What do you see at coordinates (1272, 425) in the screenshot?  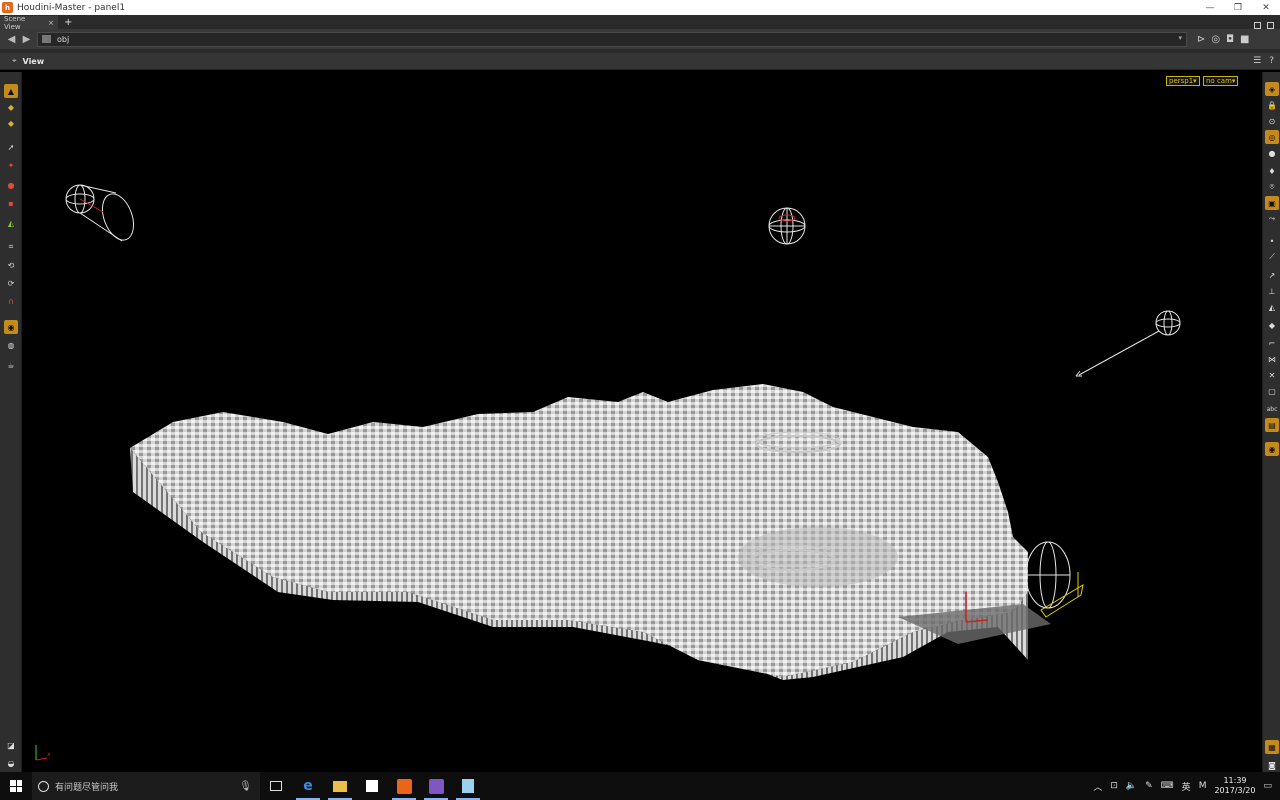 I see `background-icon: ▤` at bounding box center [1272, 425].